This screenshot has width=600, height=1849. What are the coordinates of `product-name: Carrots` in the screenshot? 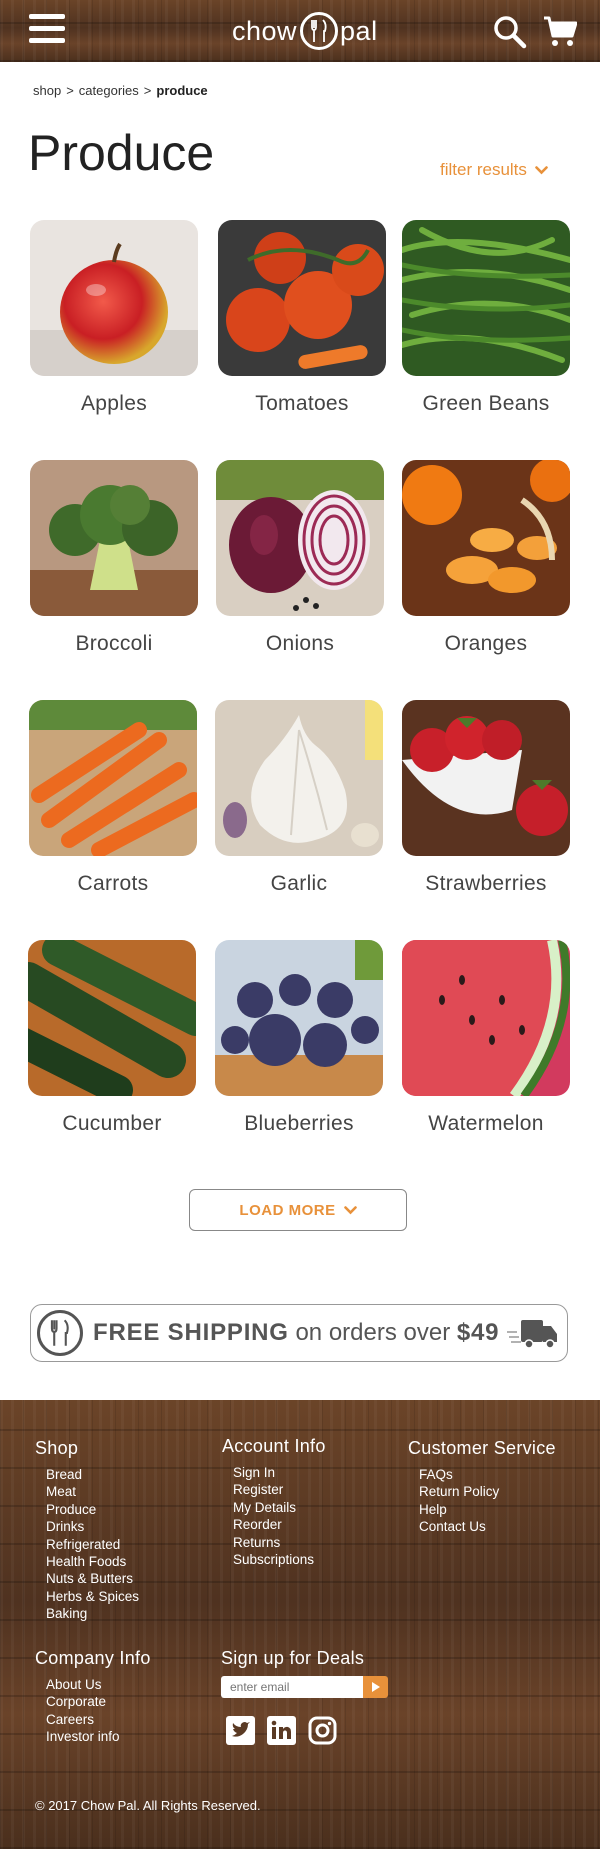 It's located at (113, 883).